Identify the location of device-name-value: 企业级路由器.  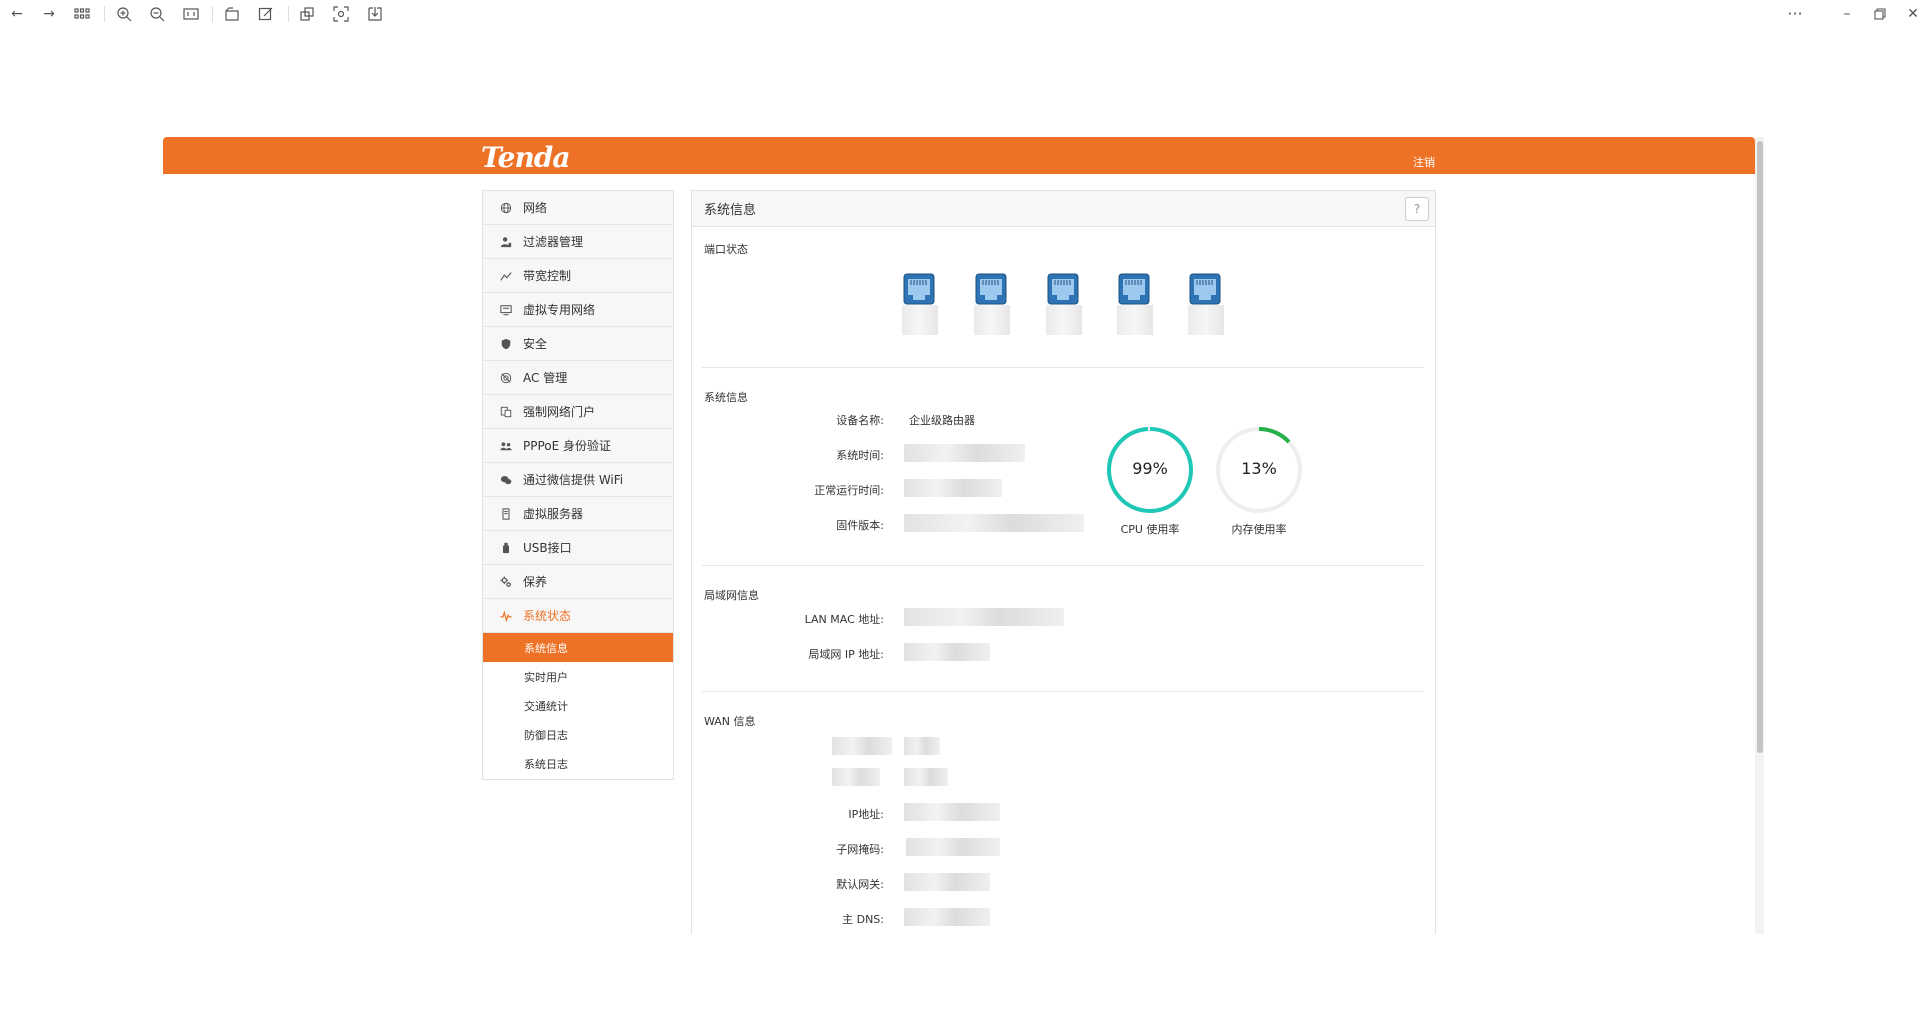
(942, 420).